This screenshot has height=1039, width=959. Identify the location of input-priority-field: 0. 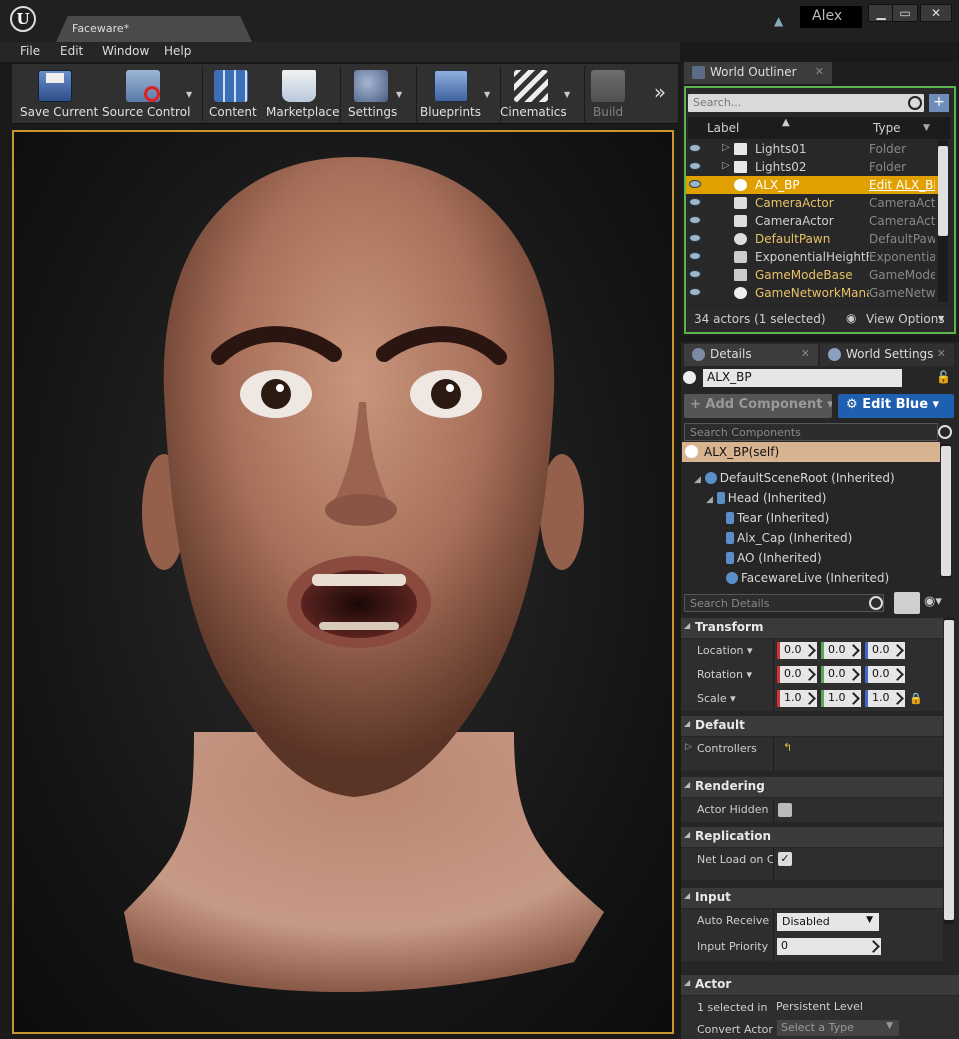
(829, 946).